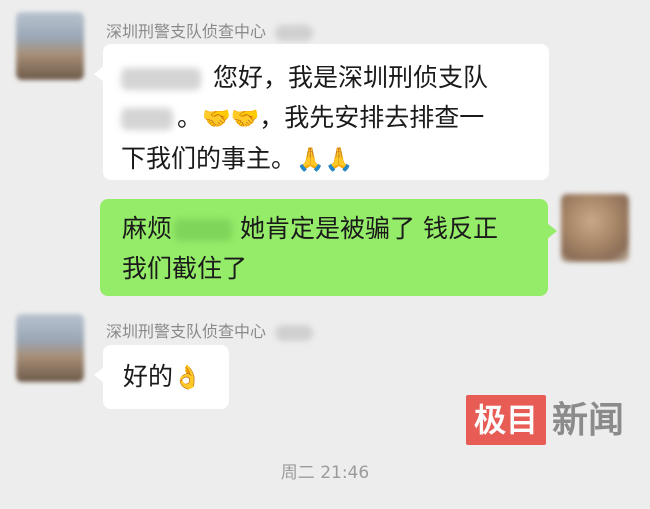 This screenshot has height=509, width=650. I want to click on watermark-text: 新闻, so click(588, 420).